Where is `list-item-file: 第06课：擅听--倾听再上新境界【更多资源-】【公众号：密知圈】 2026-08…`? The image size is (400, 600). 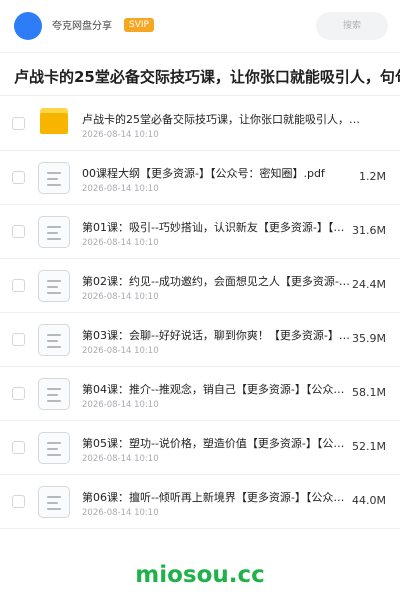 list-item-file: 第06课：擅听--倾听再上新境界【更多资源-】【公众号：密知圈】 2026-08… is located at coordinates (200, 502).